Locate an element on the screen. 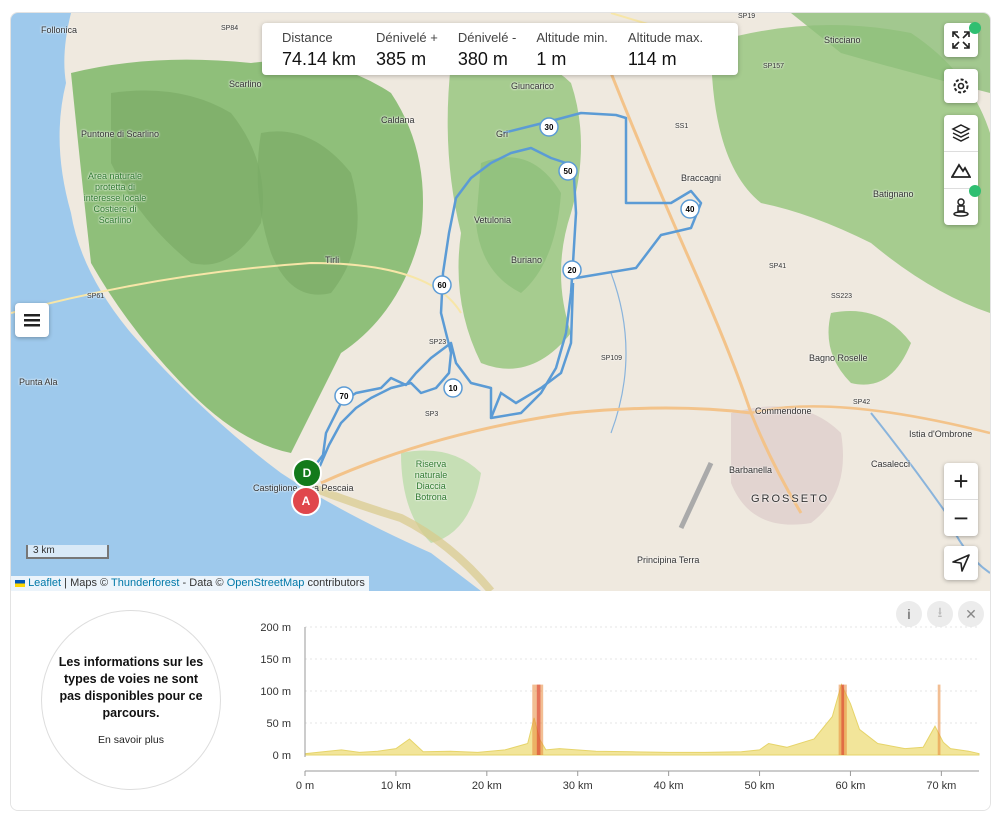  gear-icon is located at coordinates (961, 86).